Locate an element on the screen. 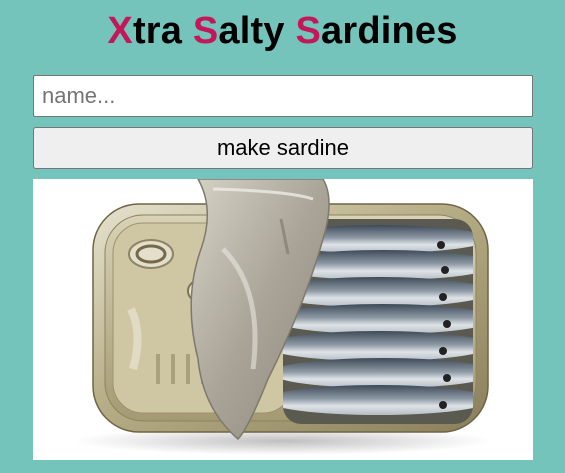 This screenshot has height=473, width=565. name-input is located at coordinates (283, 96).